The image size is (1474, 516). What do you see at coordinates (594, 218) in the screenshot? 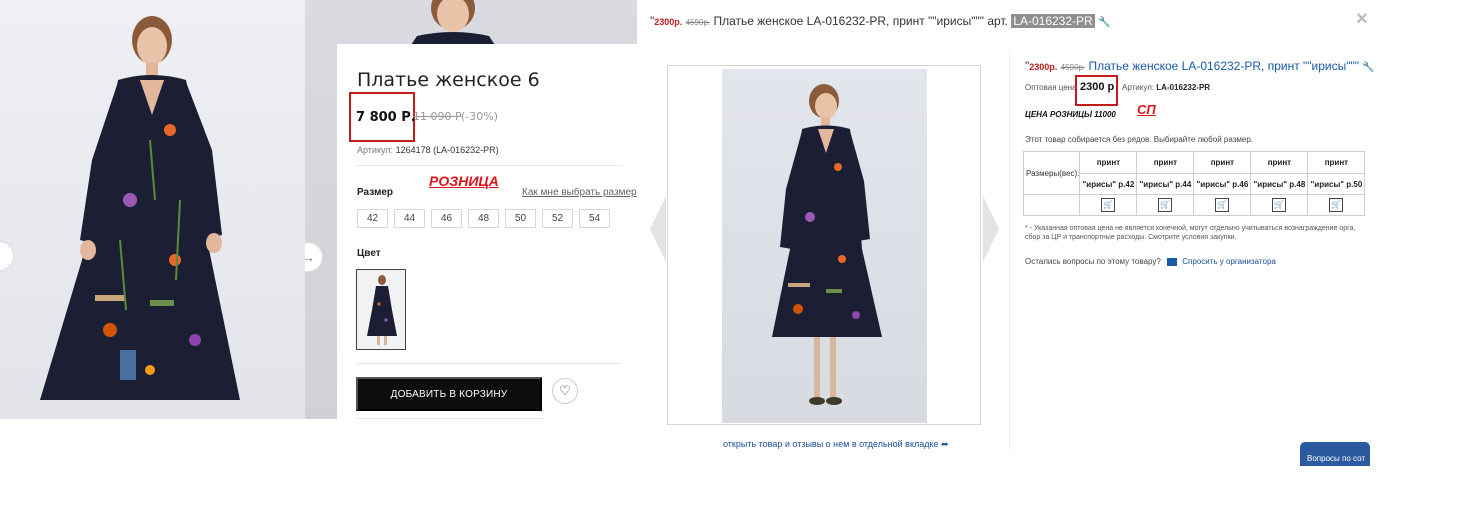
I see `size-option-54: 54` at bounding box center [594, 218].